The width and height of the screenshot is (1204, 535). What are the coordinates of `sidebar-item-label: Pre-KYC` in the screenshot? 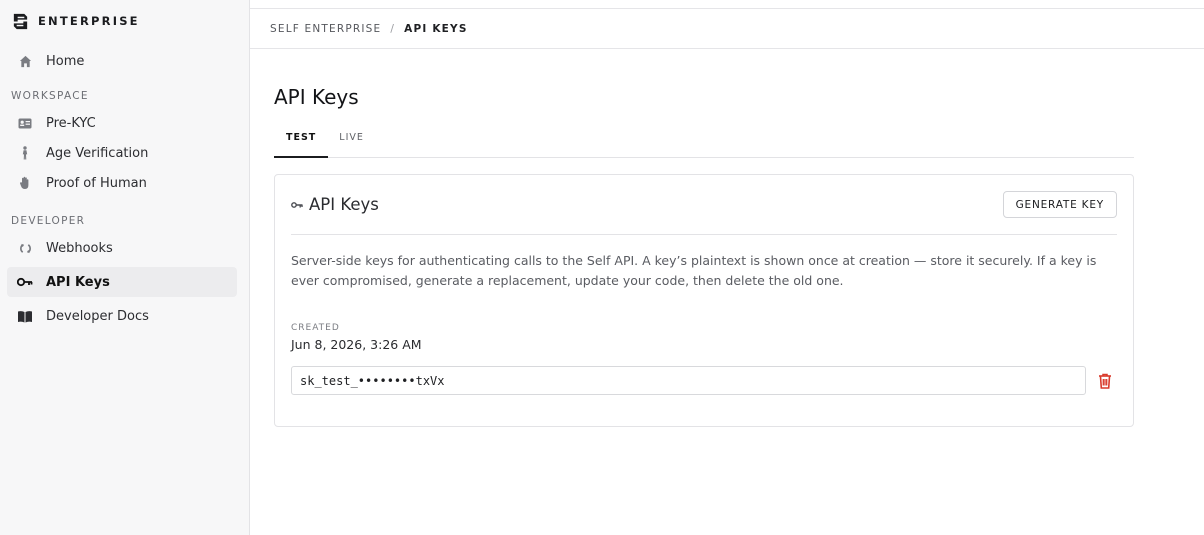 It's located at (71, 123).